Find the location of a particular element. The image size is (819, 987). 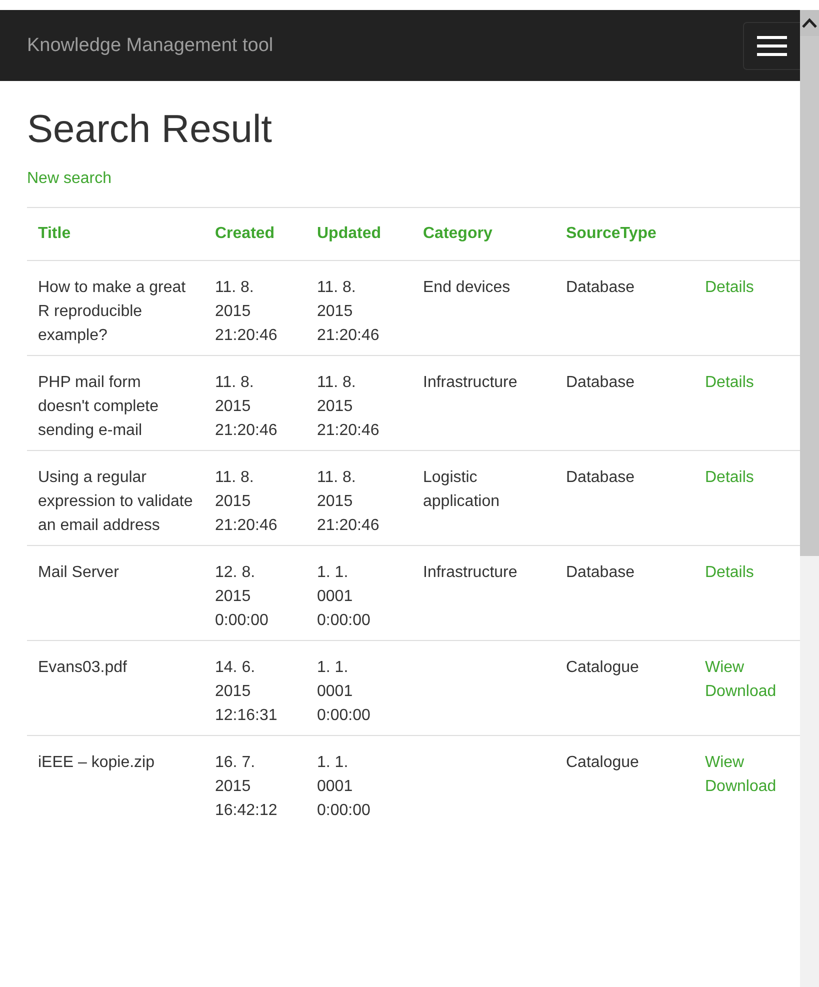

category-cell: Logistic application is located at coordinates (461, 489).